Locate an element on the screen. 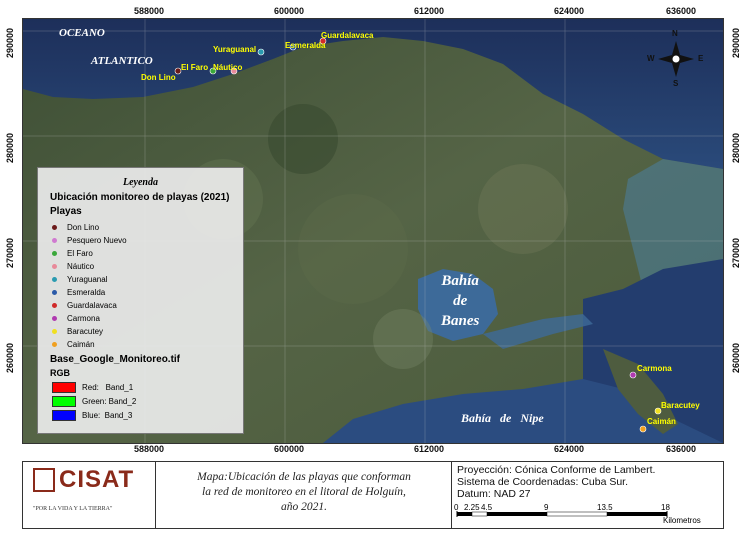 This screenshot has width=750, height=536. place-nautico: Náutico is located at coordinates (228, 67).